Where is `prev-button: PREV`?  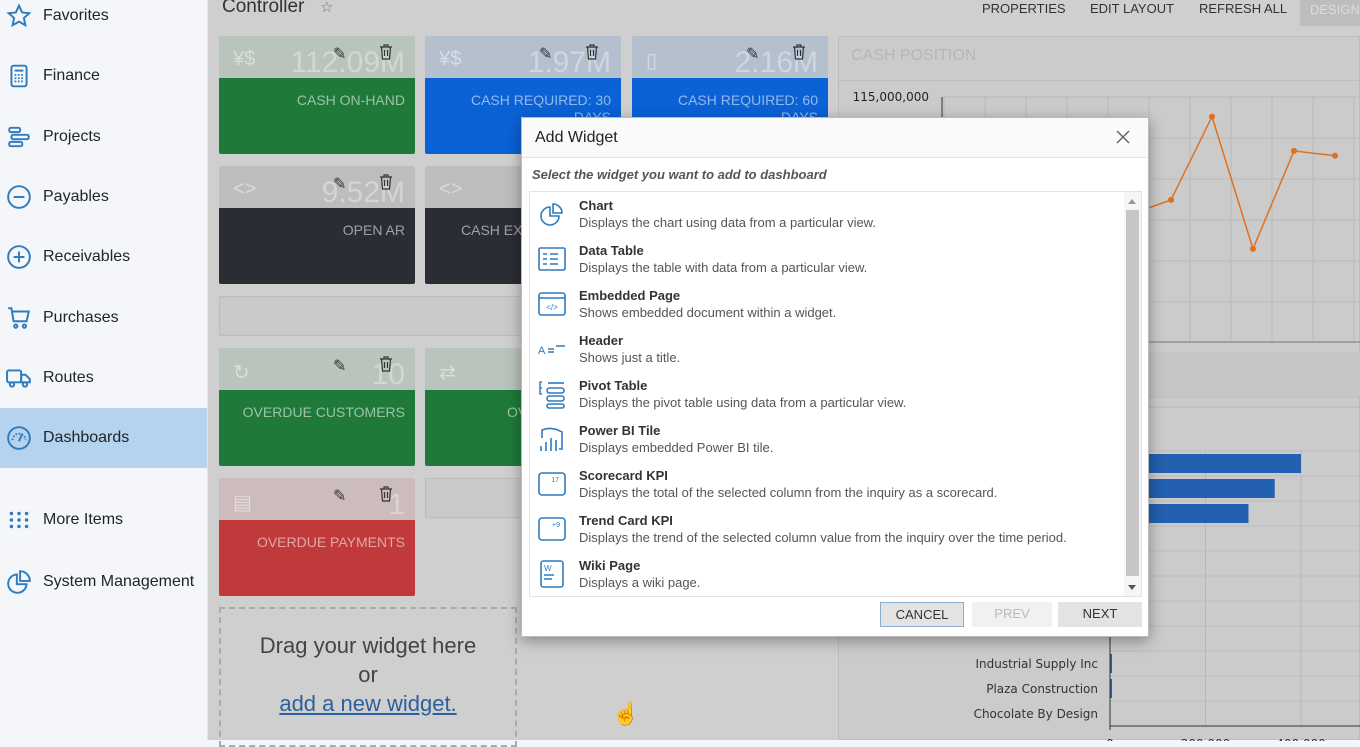
prev-button: PREV is located at coordinates (1012, 614).